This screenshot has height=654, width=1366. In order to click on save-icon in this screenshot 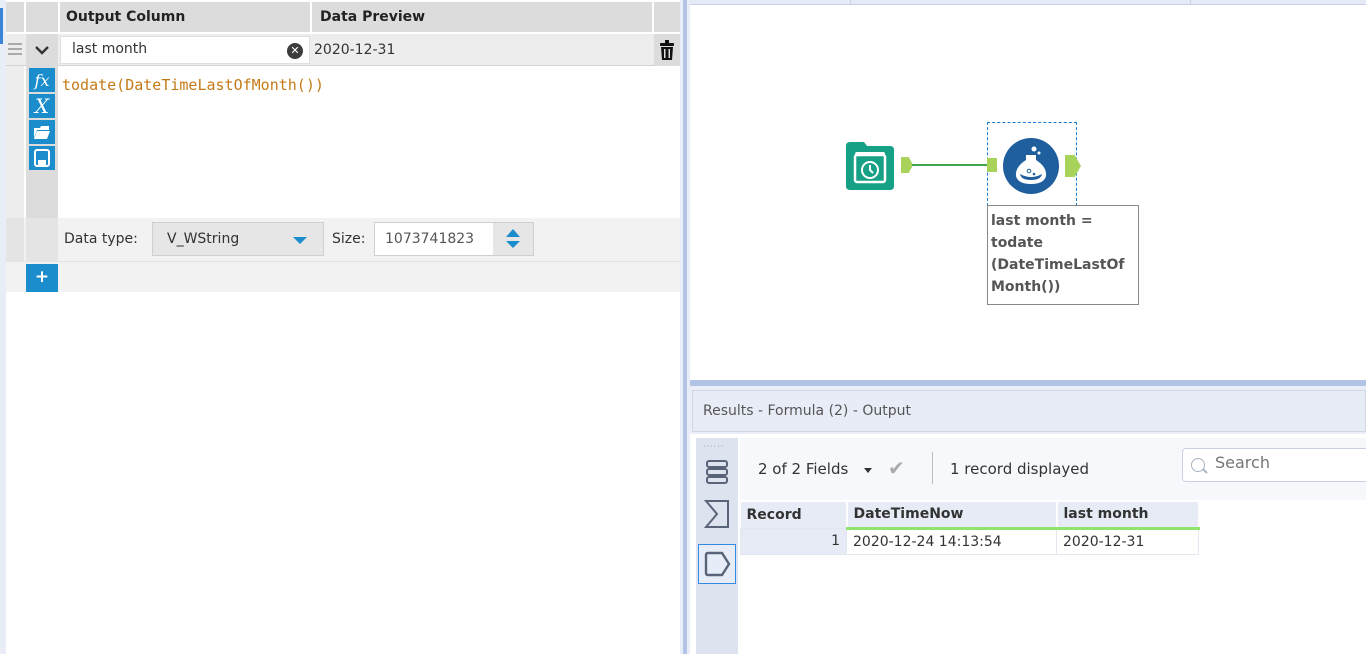, I will do `click(42, 158)`.